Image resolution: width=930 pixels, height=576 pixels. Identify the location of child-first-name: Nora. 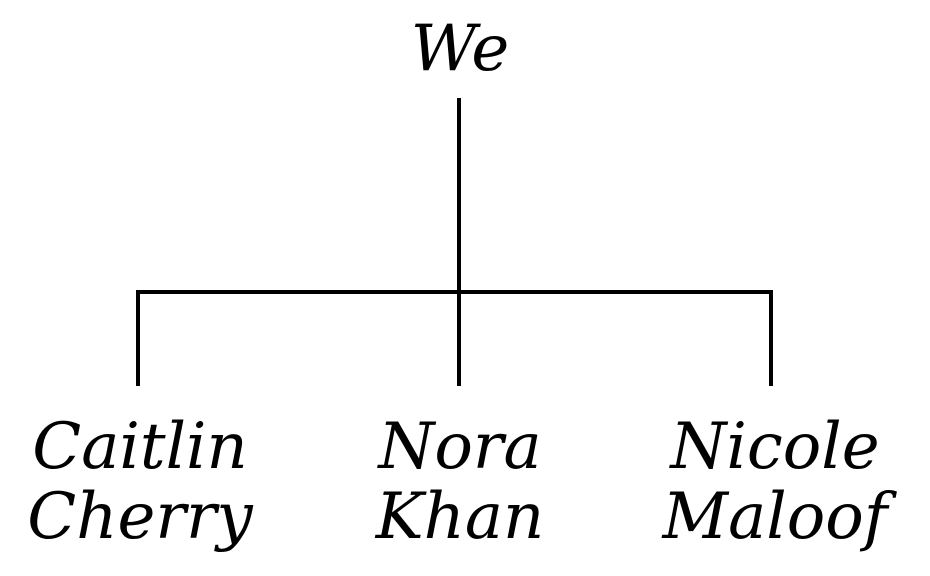
(460, 447).